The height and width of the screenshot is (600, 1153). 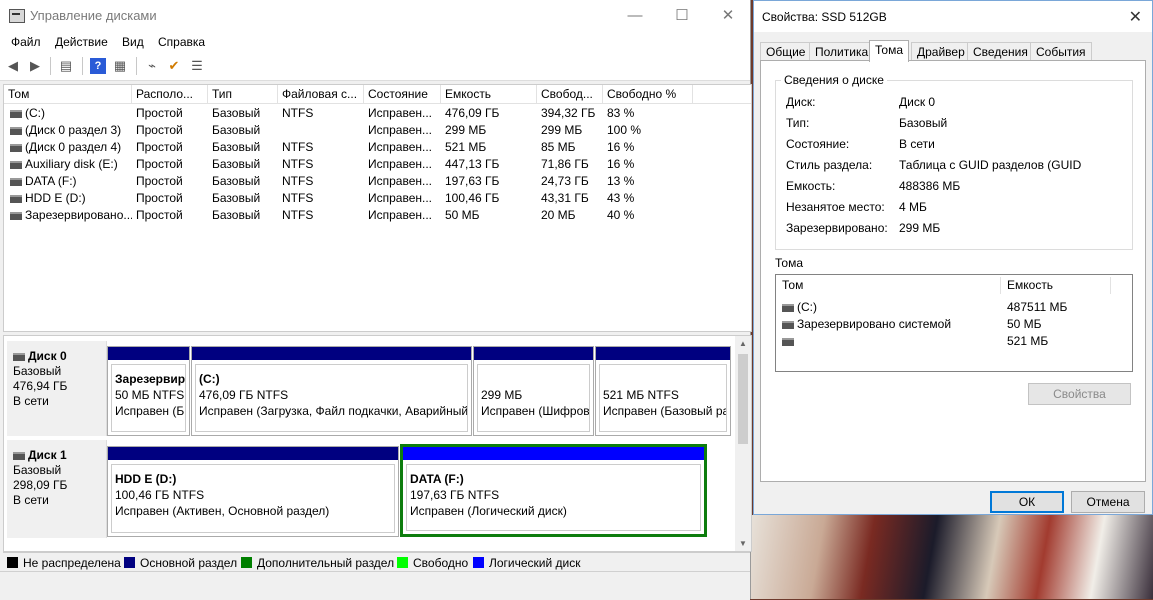 I want to click on tab-driver: Драйвер, so click(x=941, y=51).